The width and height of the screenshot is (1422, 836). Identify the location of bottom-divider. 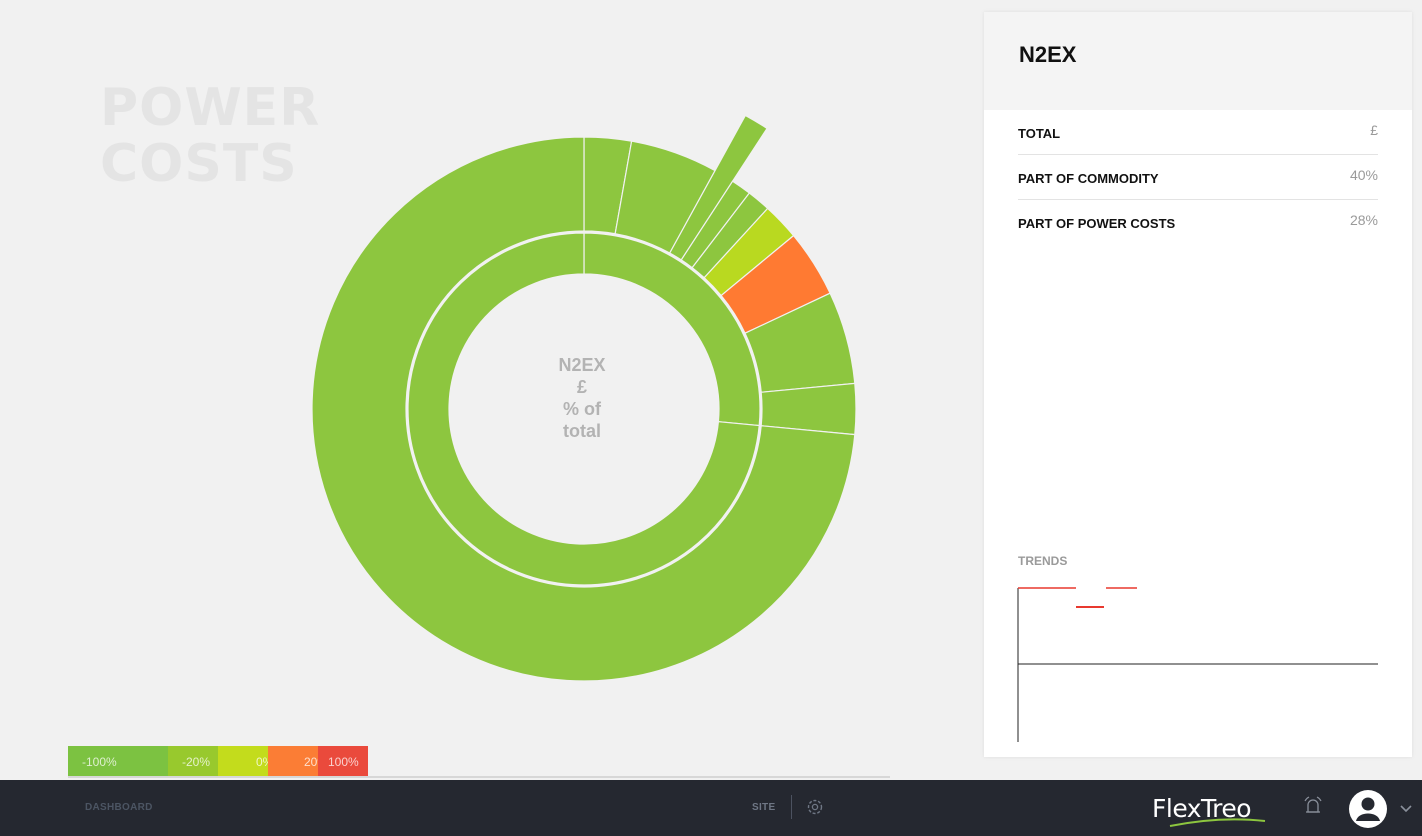
(479, 777).